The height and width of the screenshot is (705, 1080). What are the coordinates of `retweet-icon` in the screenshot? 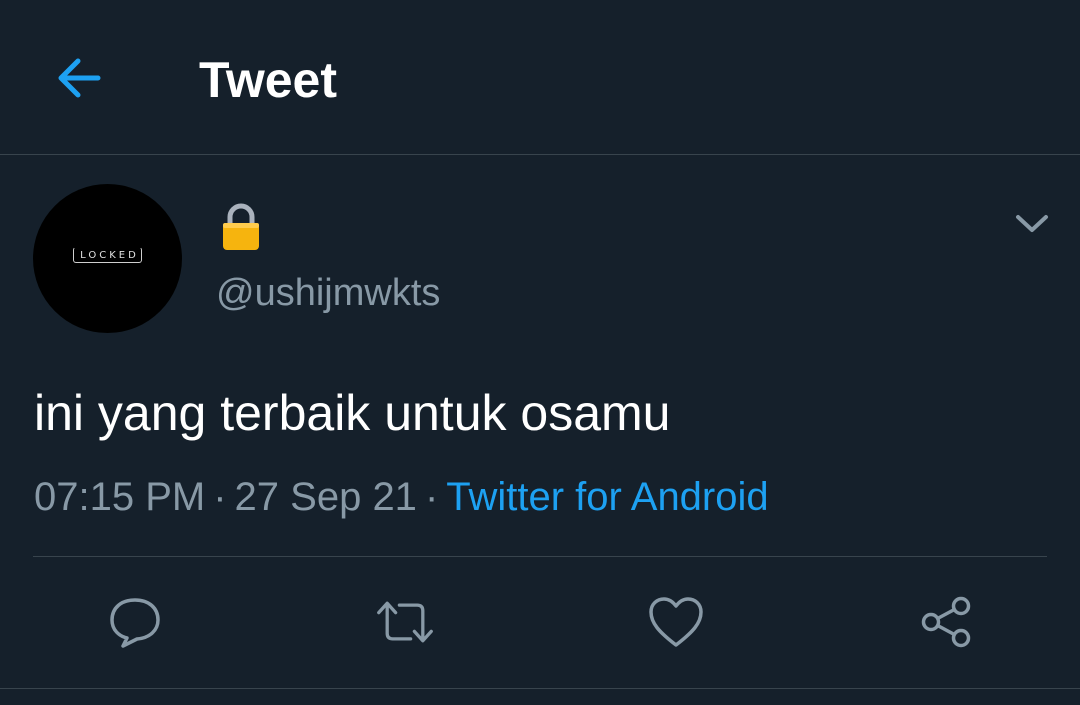 It's located at (405, 622).